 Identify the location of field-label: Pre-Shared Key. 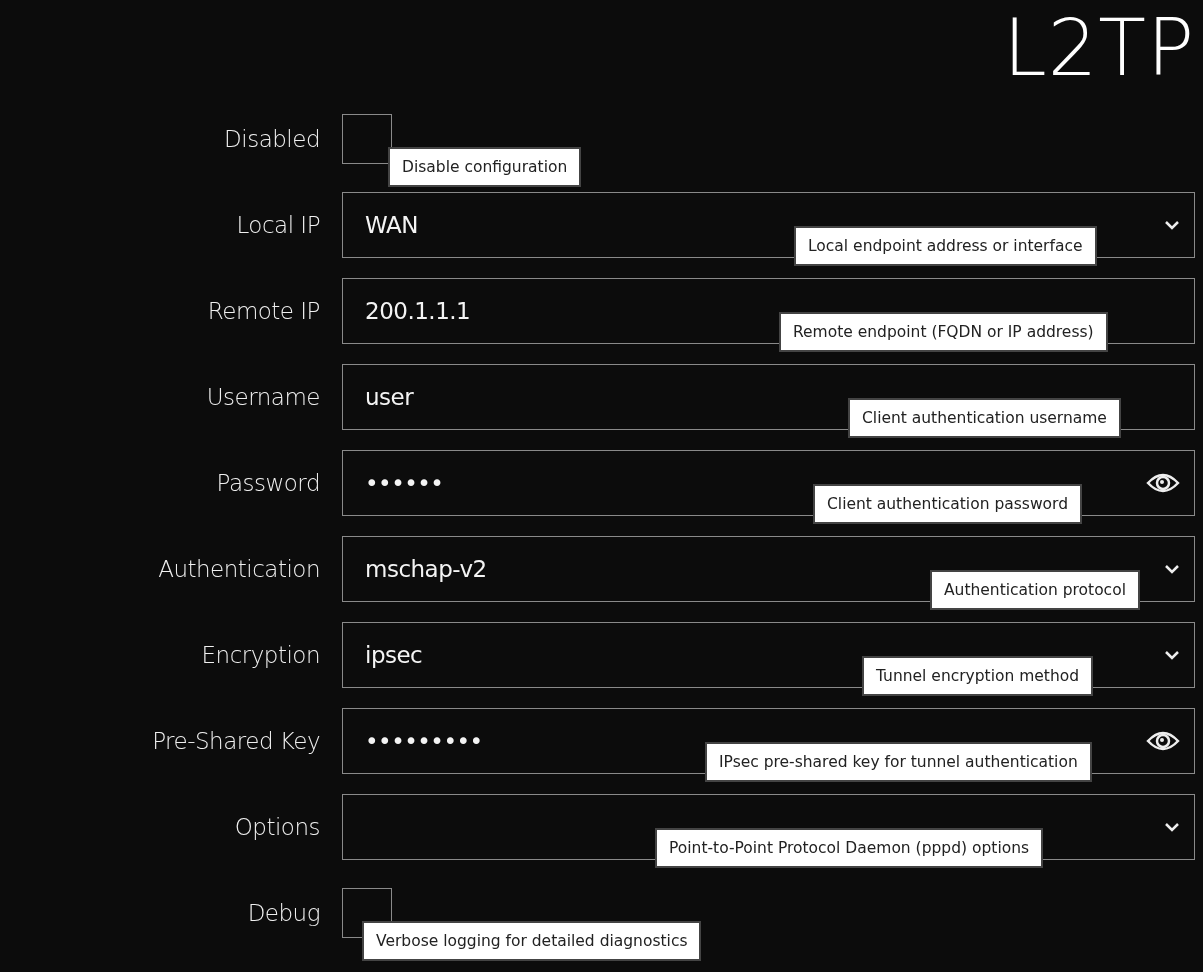
(235, 741).